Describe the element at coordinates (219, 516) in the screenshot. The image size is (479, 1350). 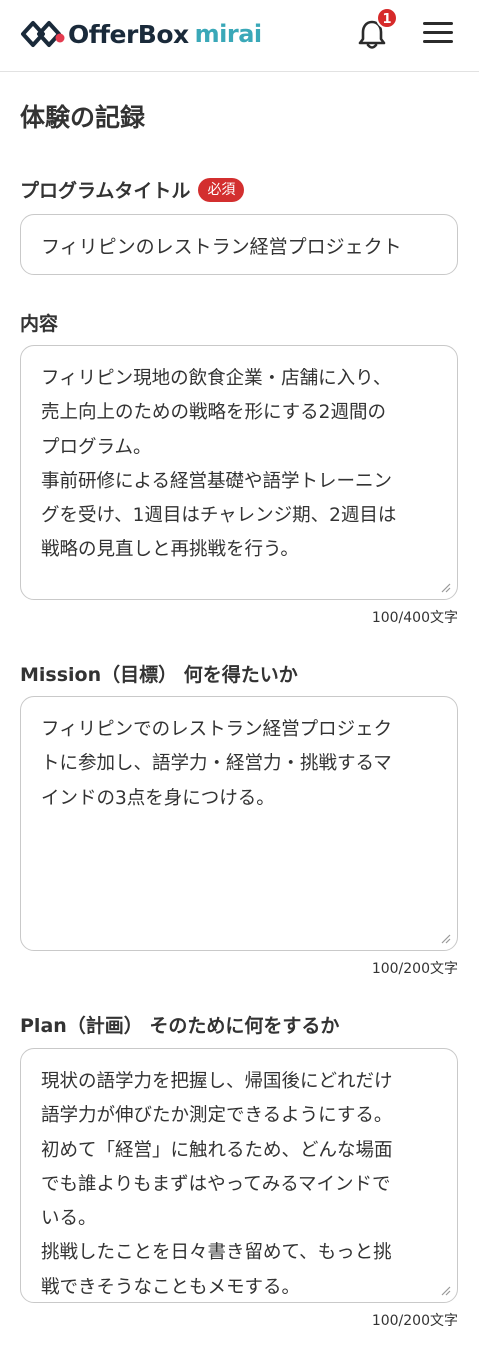
I see `content-line: グを受け、1週目はチャレンジ期、2週目は` at that location.